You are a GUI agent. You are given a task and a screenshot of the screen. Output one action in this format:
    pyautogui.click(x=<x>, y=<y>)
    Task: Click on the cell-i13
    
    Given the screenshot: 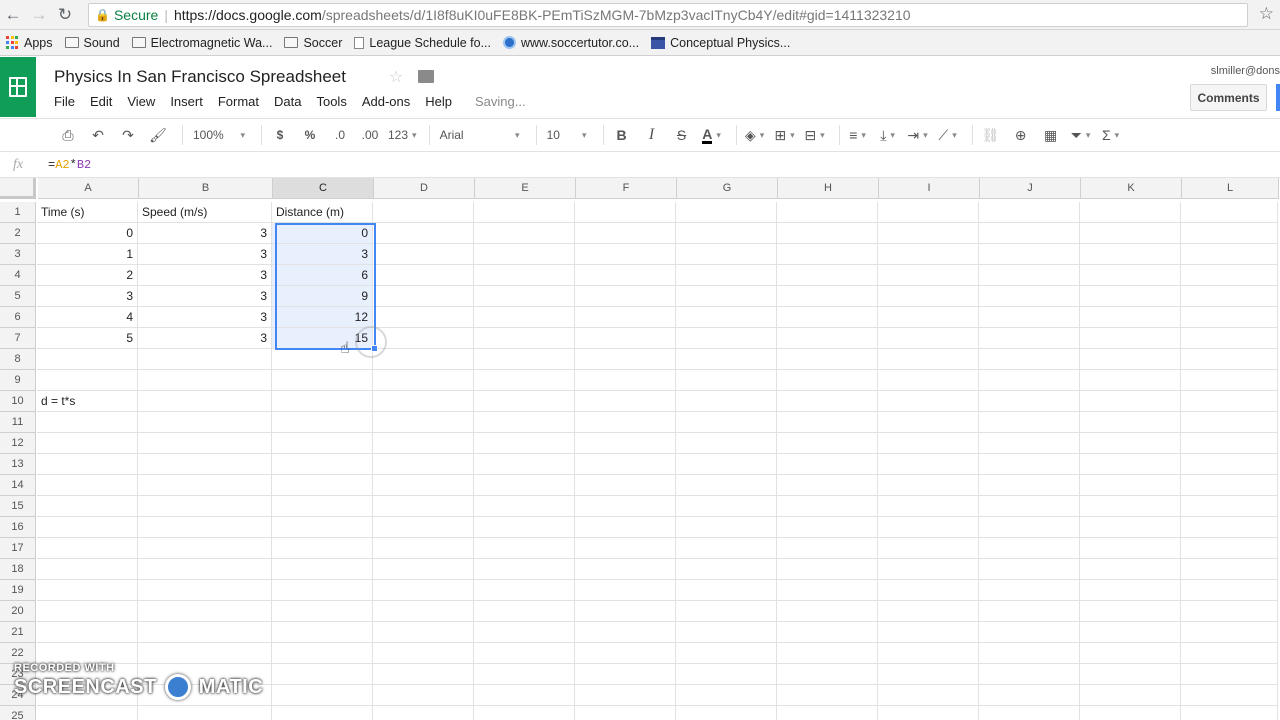 What is the action you would take?
    pyautogui.click(x=928, y=464)
    